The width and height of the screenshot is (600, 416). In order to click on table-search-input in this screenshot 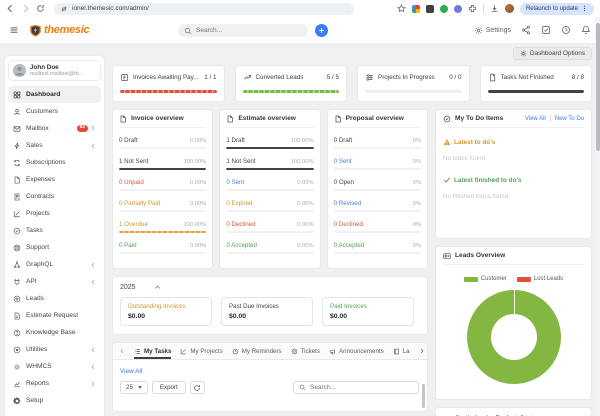, I will do `click(361, 387)`.